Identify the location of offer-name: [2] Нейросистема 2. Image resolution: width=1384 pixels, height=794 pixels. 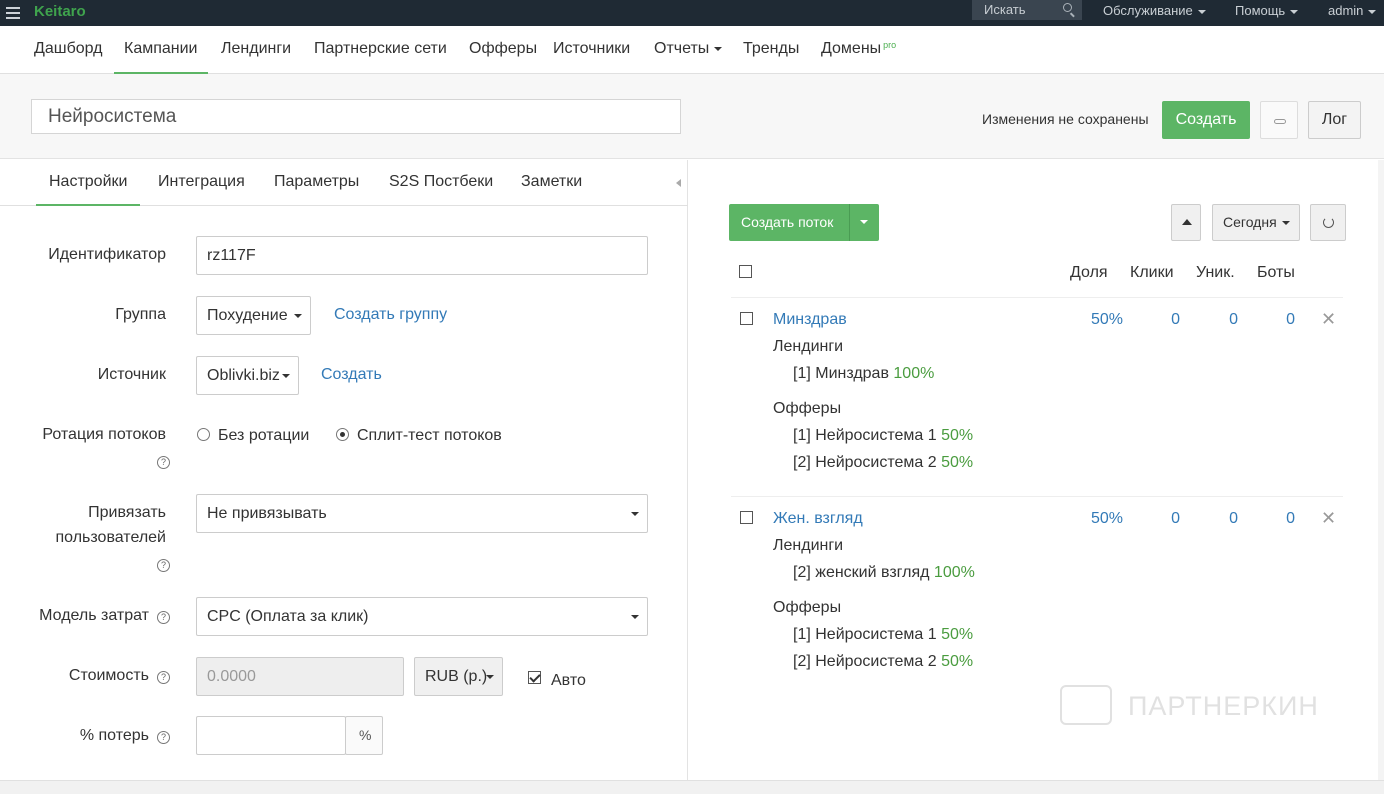
(865, 462).